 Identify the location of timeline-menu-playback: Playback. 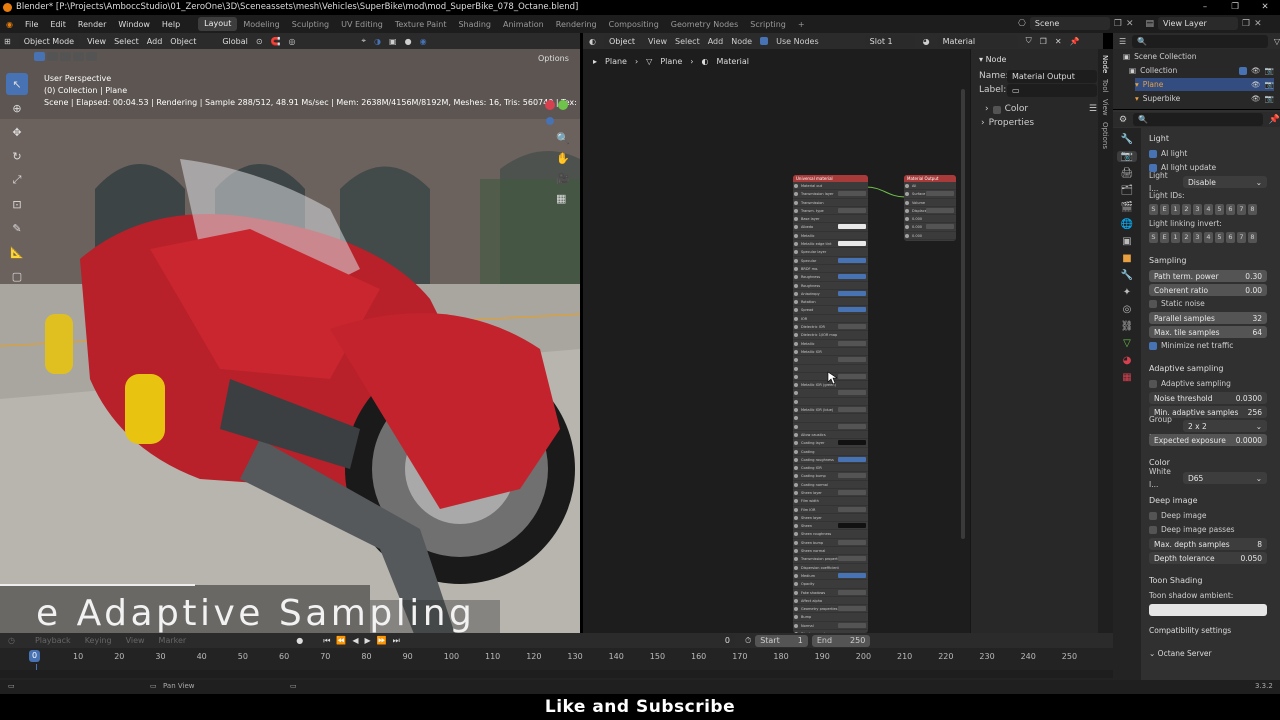
(53, 640).